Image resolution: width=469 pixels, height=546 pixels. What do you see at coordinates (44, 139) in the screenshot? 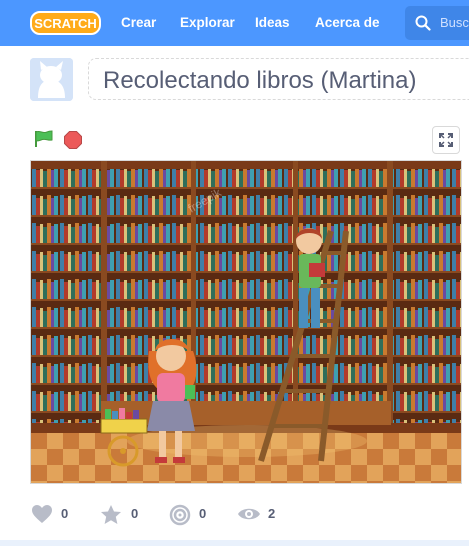
I see `green-flag-icon` at bounding box center [44, 139].